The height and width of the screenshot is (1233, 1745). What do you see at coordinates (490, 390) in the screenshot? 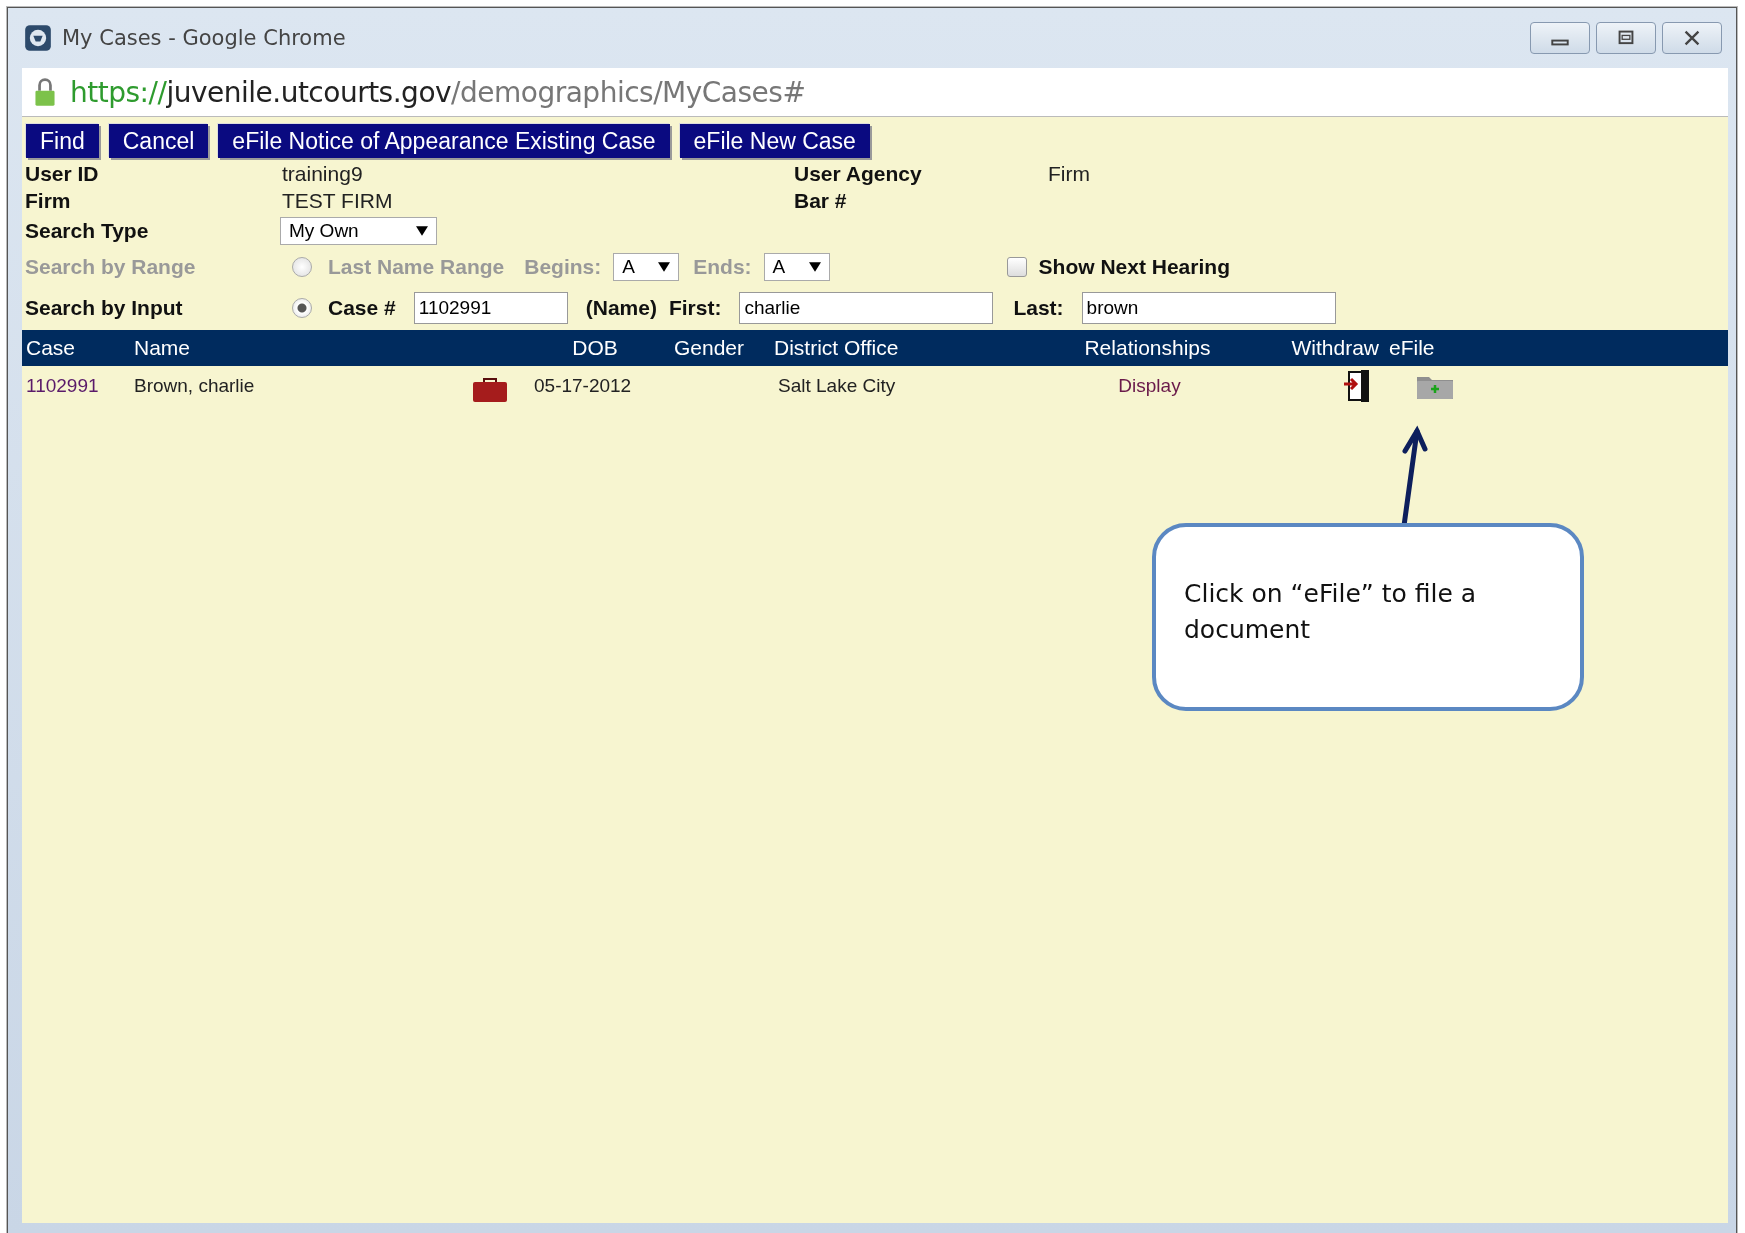
I see `briefcase-icon` at bounding box center [490, 390].